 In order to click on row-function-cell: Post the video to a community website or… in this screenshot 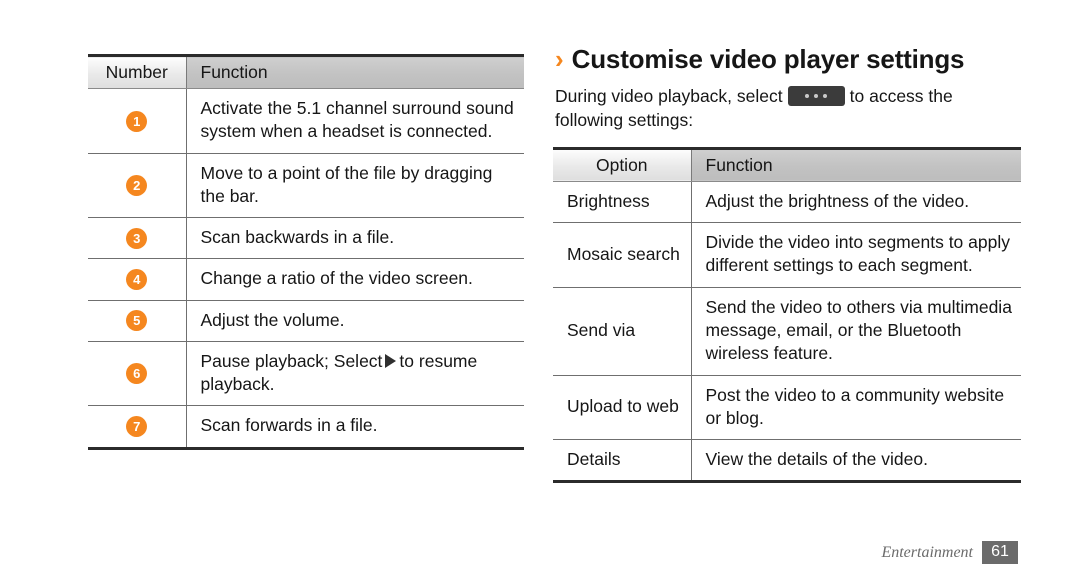, I will do `click(855, 408)`.